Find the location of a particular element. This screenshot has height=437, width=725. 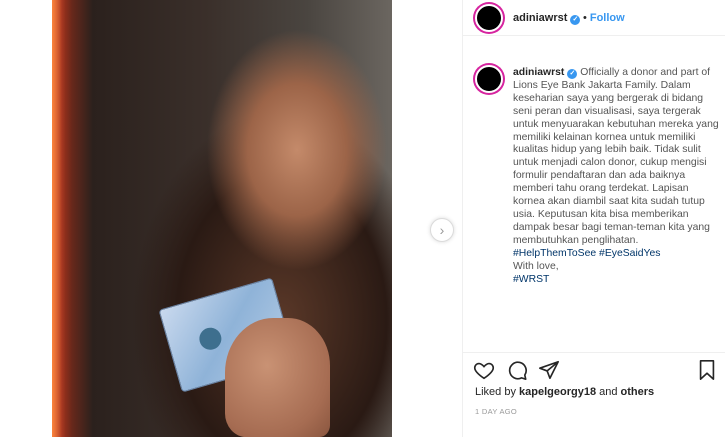

likes-others: others is located at coordinates (638, 392).